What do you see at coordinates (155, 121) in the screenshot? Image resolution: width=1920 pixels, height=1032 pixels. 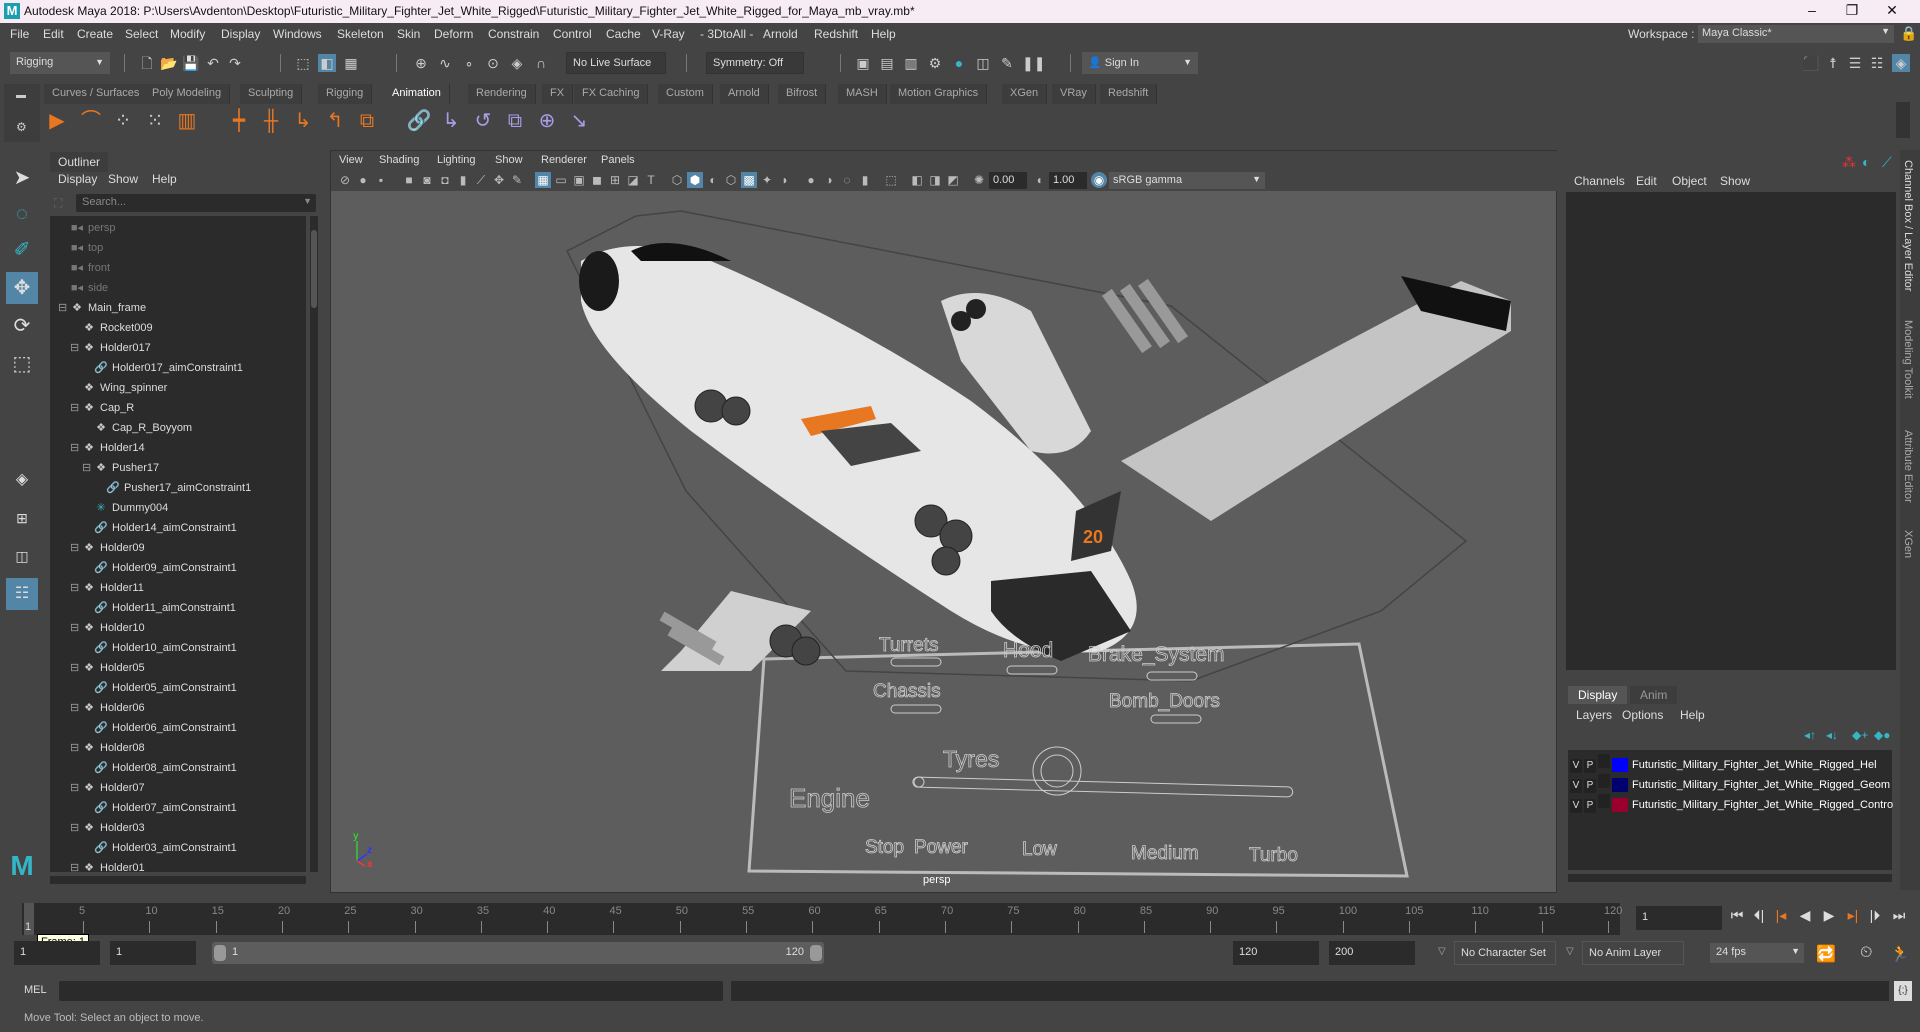 I see `unghost-icon: ⁙` at bounding box center [155, 121].